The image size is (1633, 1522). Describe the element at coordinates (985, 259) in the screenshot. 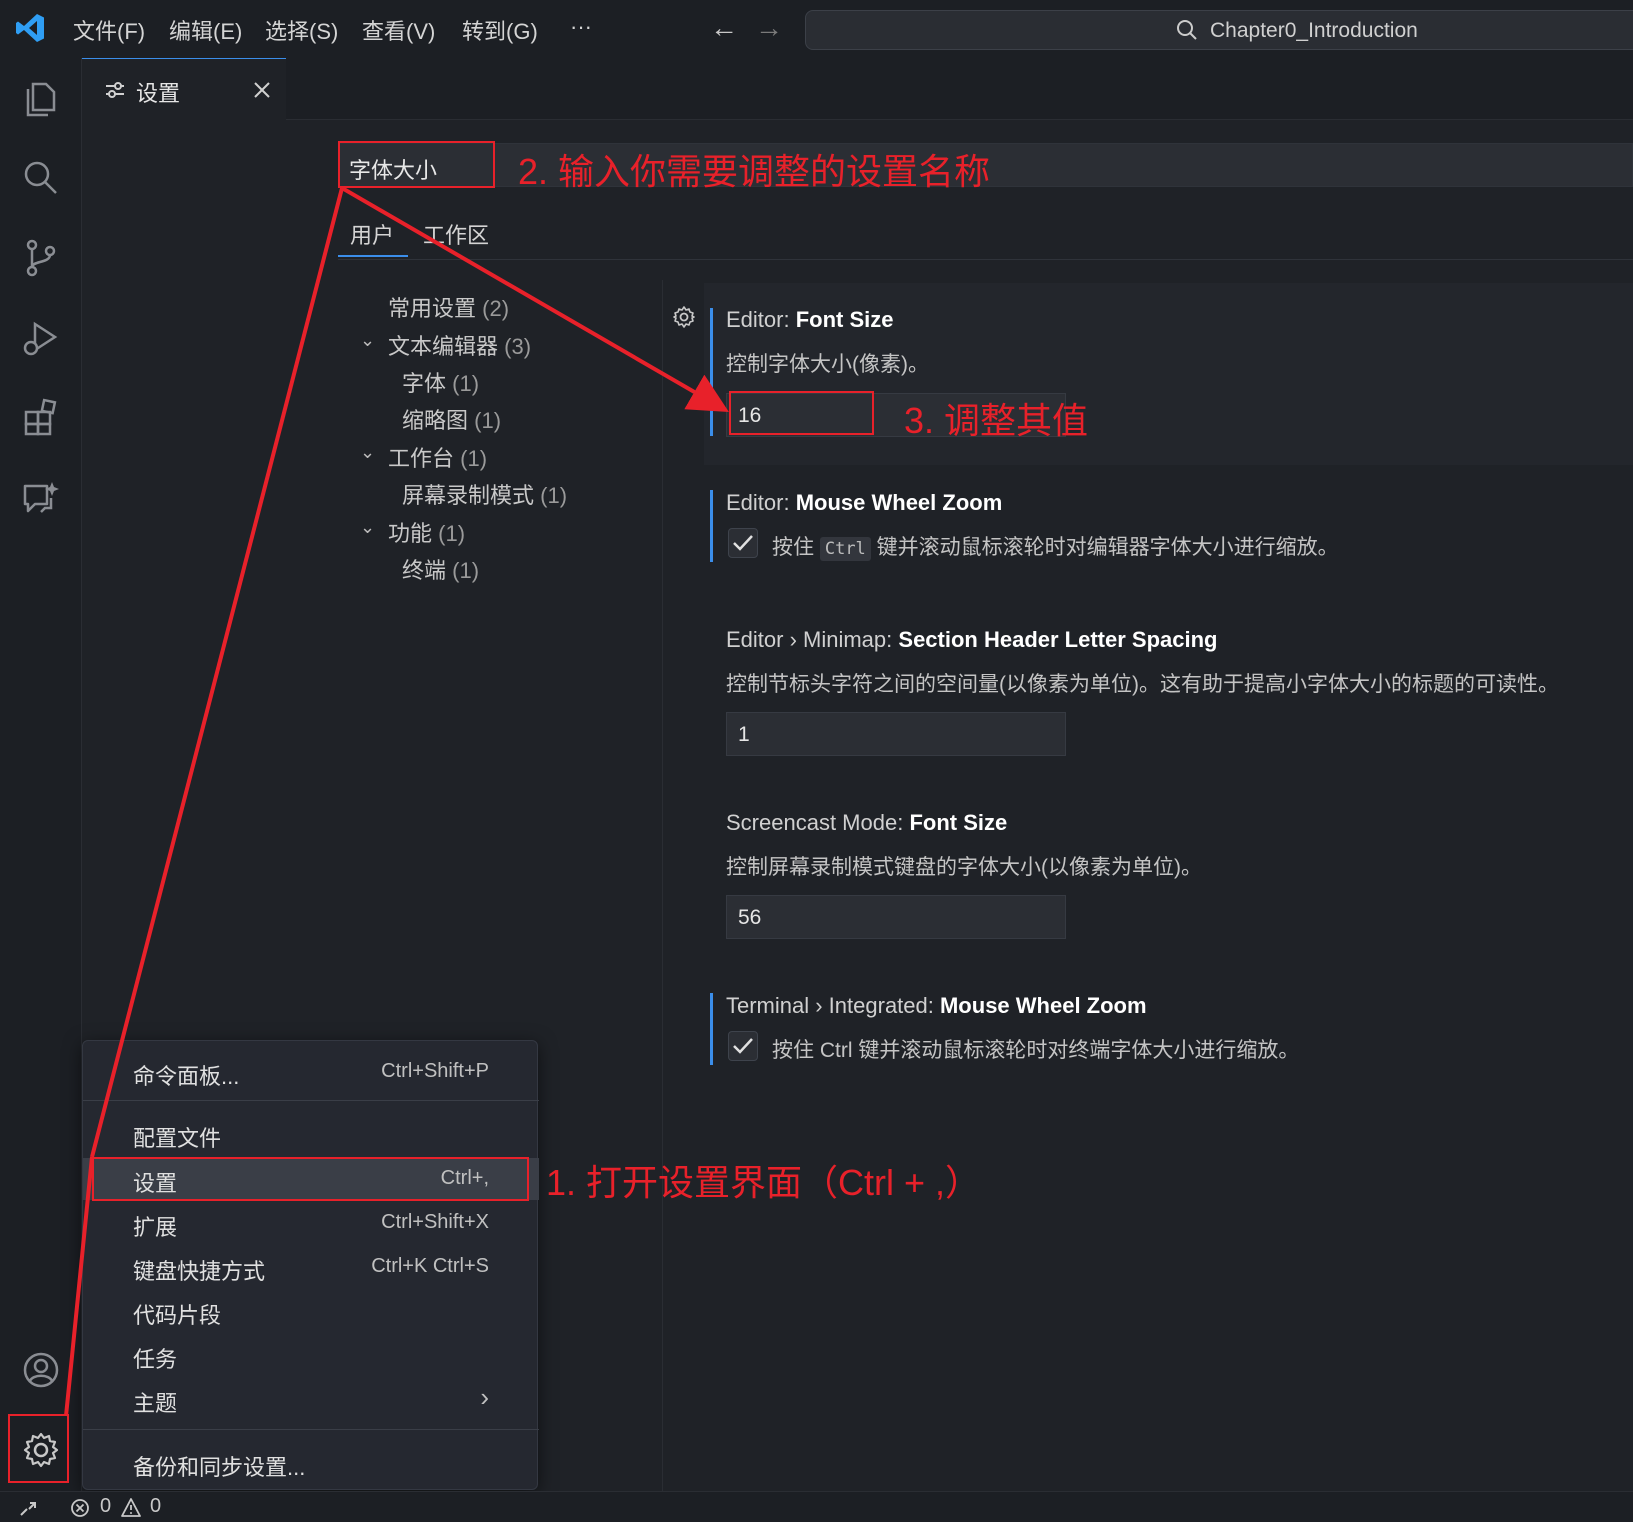

I see `scope-divider` at that location.